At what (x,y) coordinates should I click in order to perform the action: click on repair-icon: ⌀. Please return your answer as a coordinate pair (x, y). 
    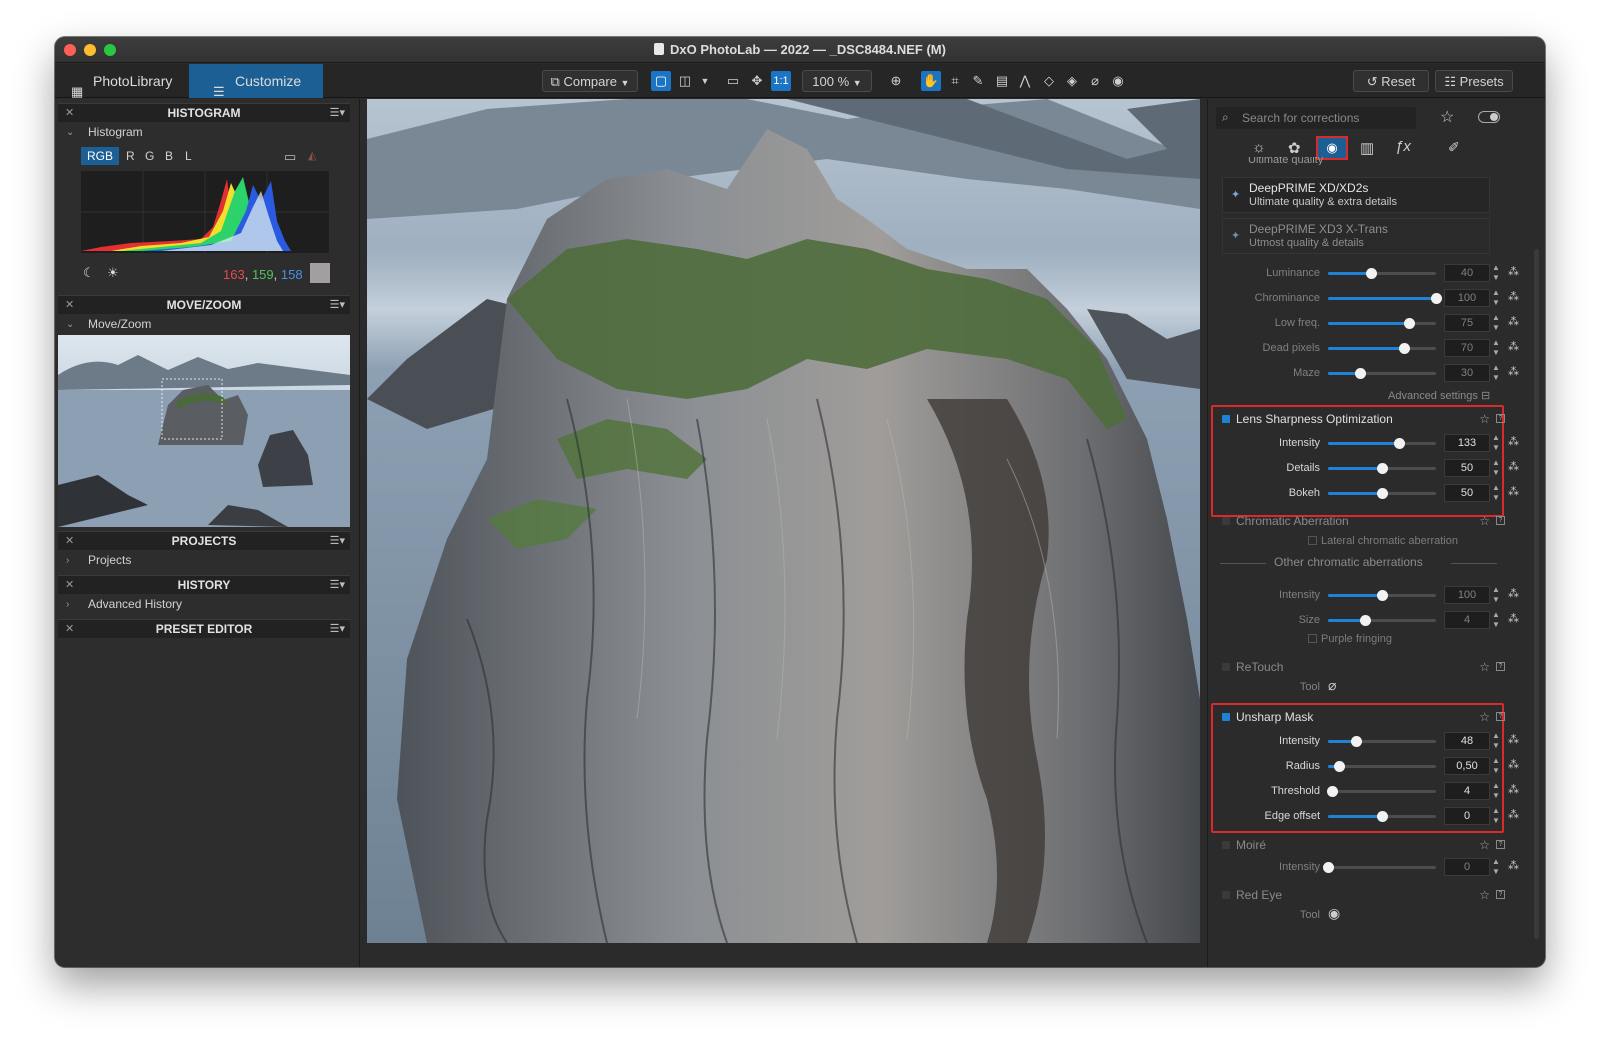
    Looking at the image, I should click on (1095, 81).